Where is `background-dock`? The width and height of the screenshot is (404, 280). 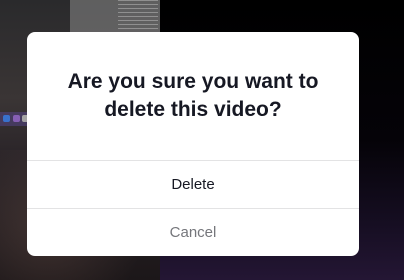 background-dock is located at coordinates (15, 119).